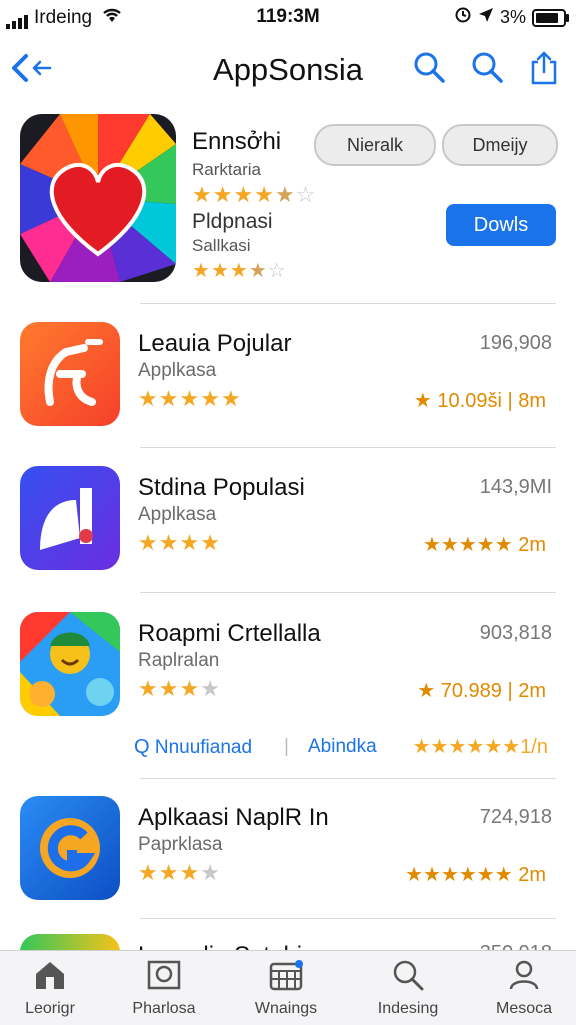 This screenshot has height=1025, width=576. What do you see at coordinates (408, 1008) in the screenshot?
I see `tab-label: Indesing` at bounding box center [408, 1008].